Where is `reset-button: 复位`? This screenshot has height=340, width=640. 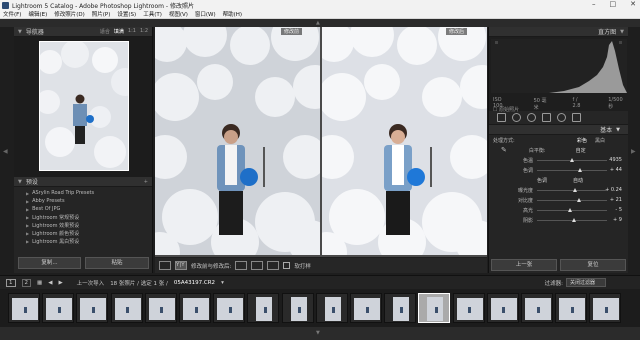 reset-button: 复位 is located at coordinates (593, 265).